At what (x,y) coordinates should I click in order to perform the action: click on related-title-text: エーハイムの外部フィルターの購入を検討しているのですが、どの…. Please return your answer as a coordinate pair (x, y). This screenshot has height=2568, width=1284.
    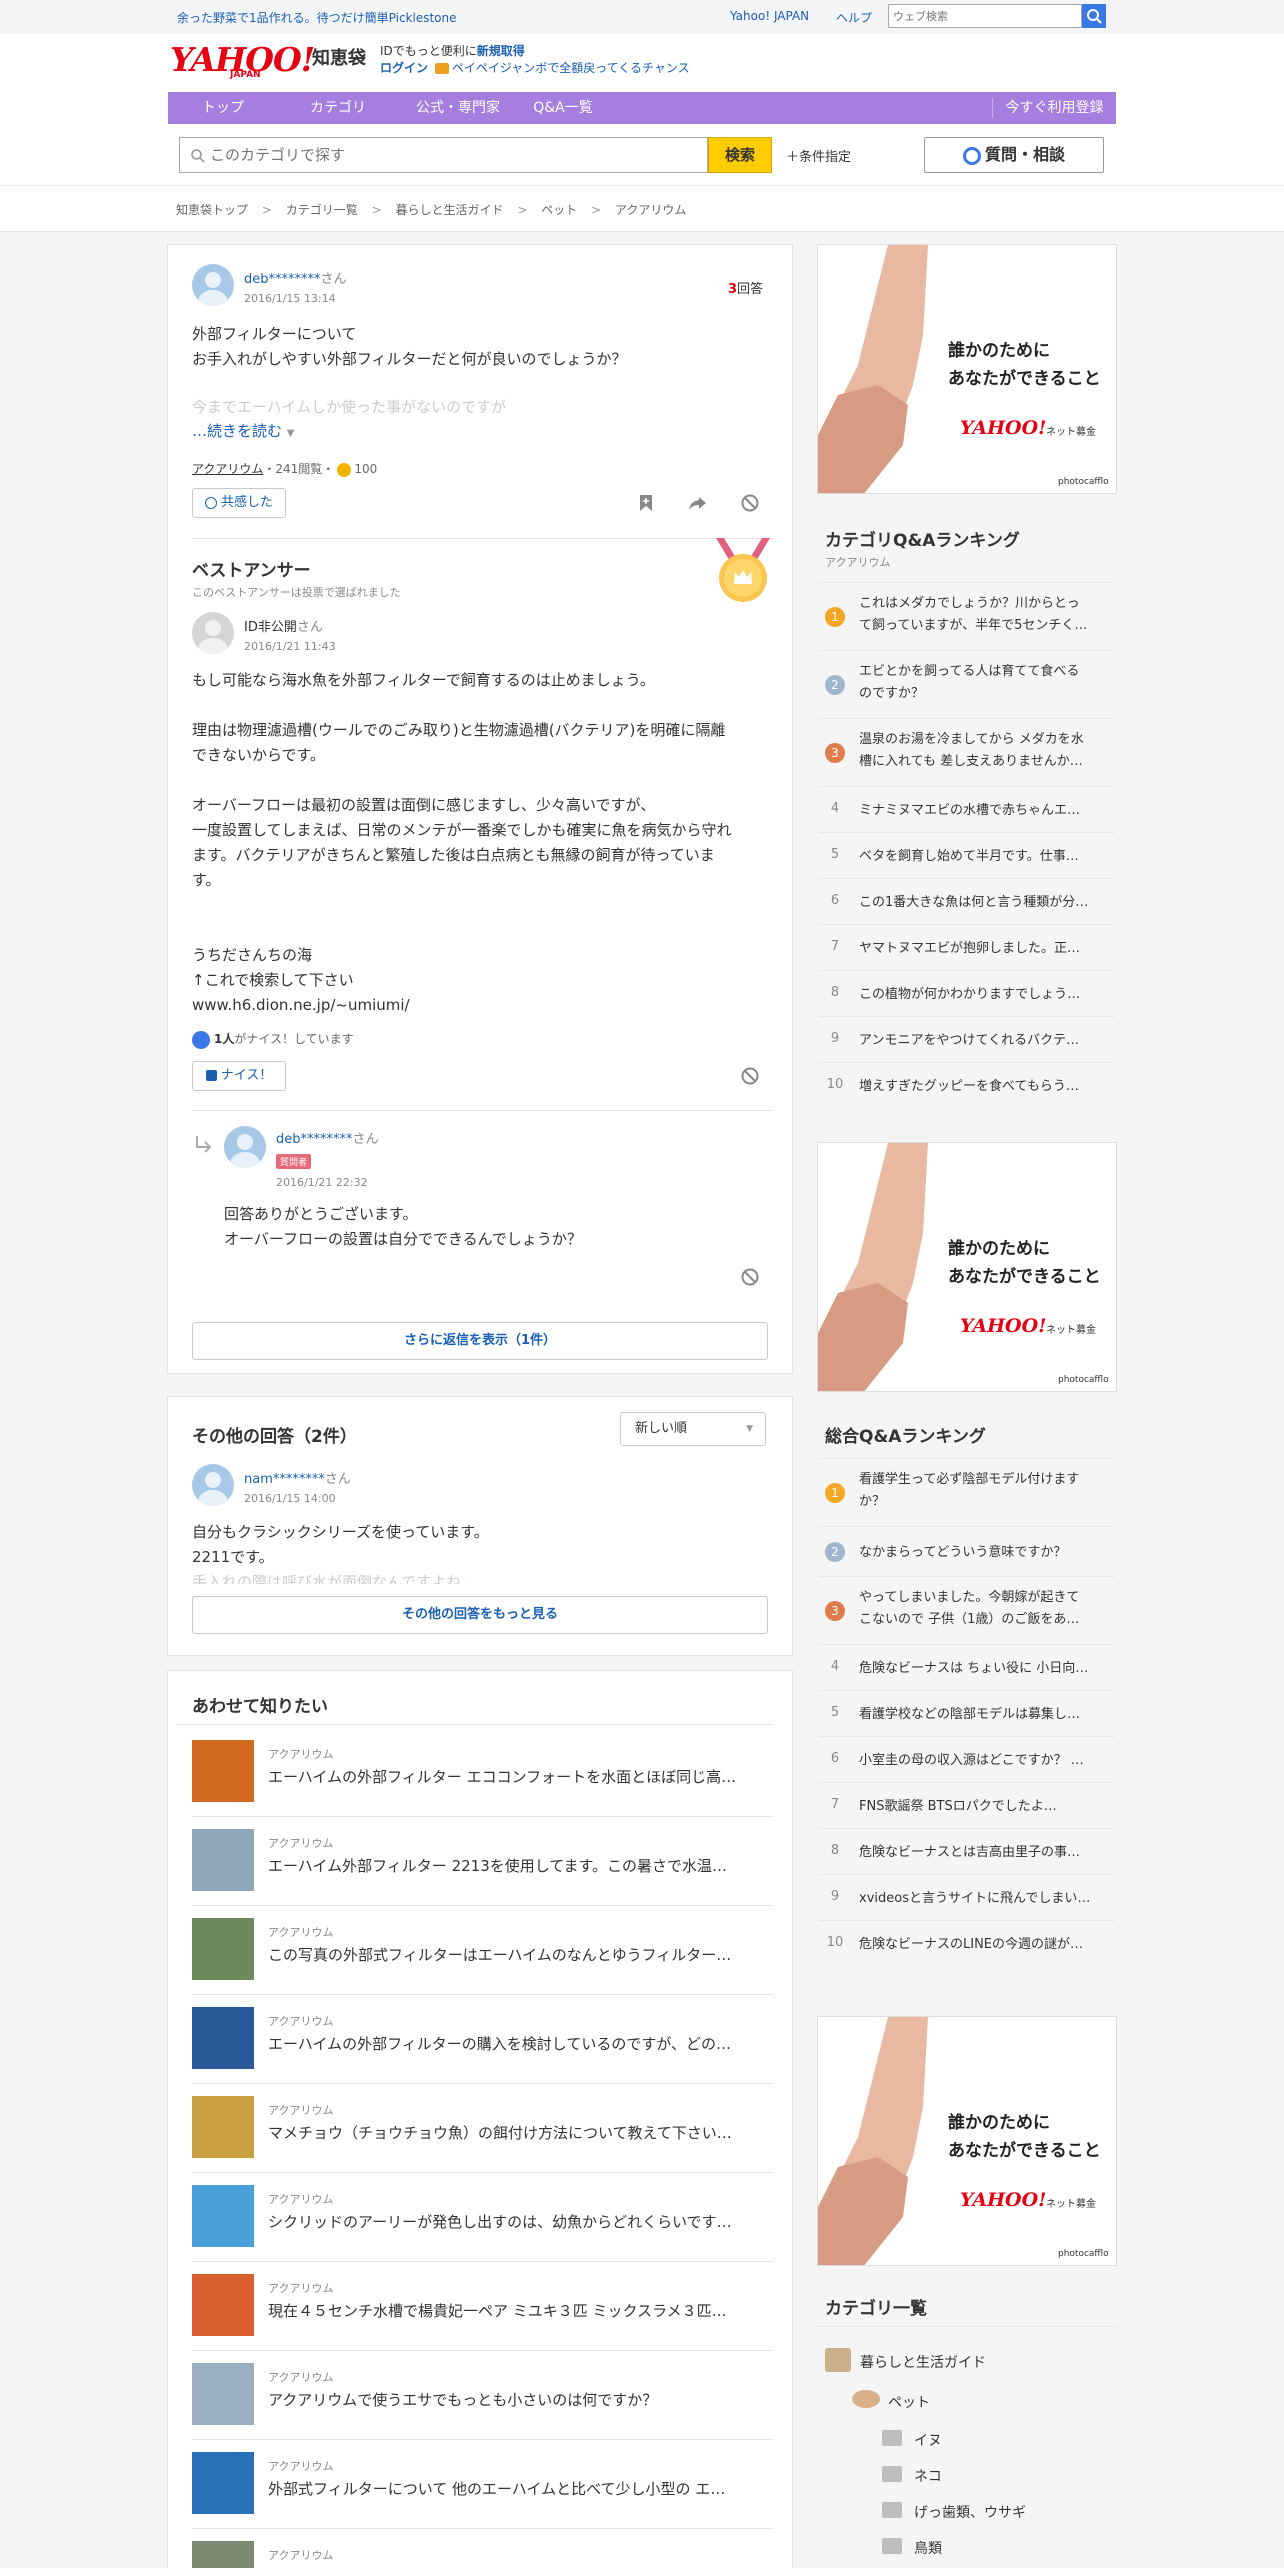
    Looking at the image, I should click on (500, 2044).